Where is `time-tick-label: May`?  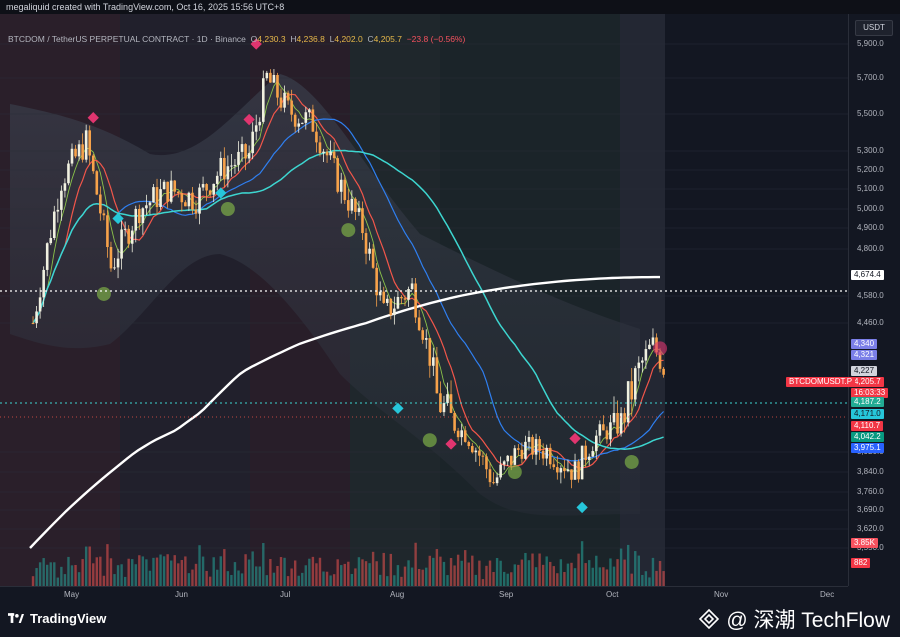 time-tick-label: May is located at coordinates (72, 594).